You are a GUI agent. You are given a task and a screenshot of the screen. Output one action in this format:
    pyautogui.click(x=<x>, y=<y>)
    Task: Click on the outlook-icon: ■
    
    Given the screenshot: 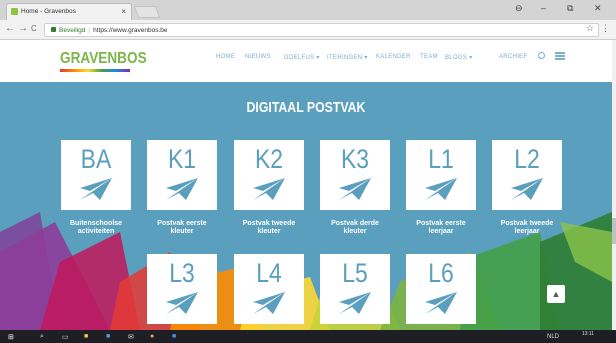 What is the action you would take?
    pyautogui.click(x=174, y=336)
    